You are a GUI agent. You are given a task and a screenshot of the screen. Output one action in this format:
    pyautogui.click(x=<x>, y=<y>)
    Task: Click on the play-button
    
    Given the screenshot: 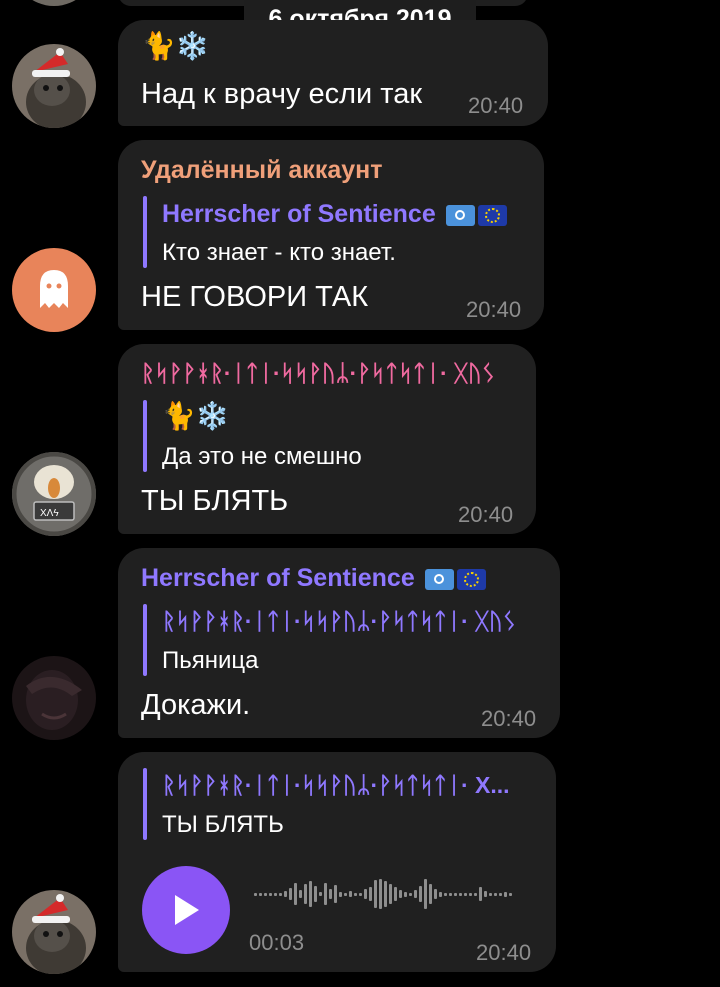 What is the action you would take?
    pyautogui.click(x=186, y=910)
    